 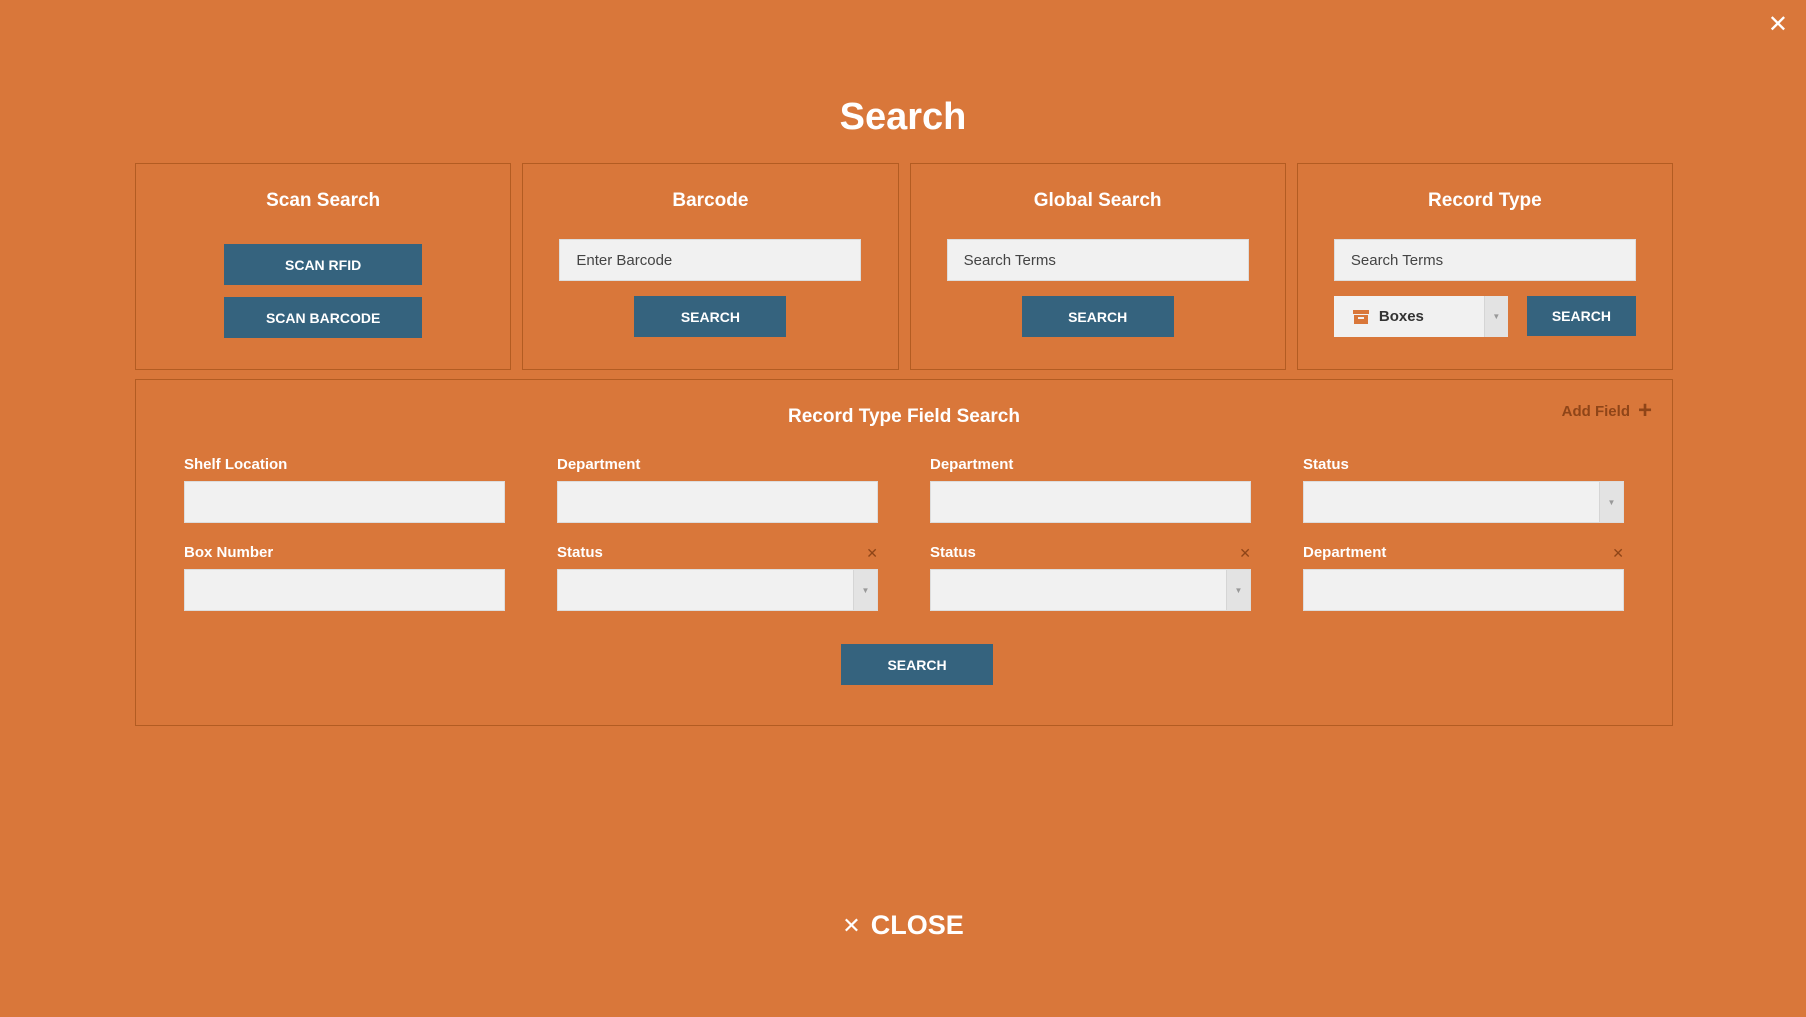 What do you see at coordinates (229, 552) in the screenshot?
I see `field-label: Box Number` at bounding box center [229, 552].